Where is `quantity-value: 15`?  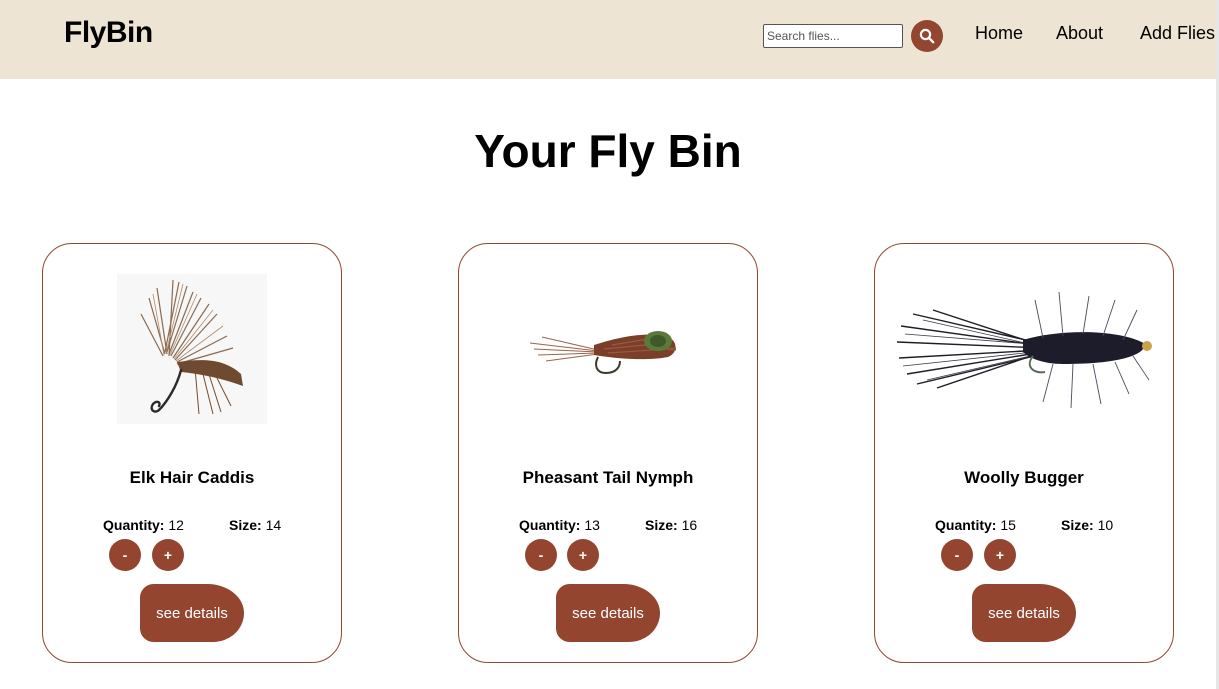 quantity-value: 15 is located at coordinates (1008, 525).